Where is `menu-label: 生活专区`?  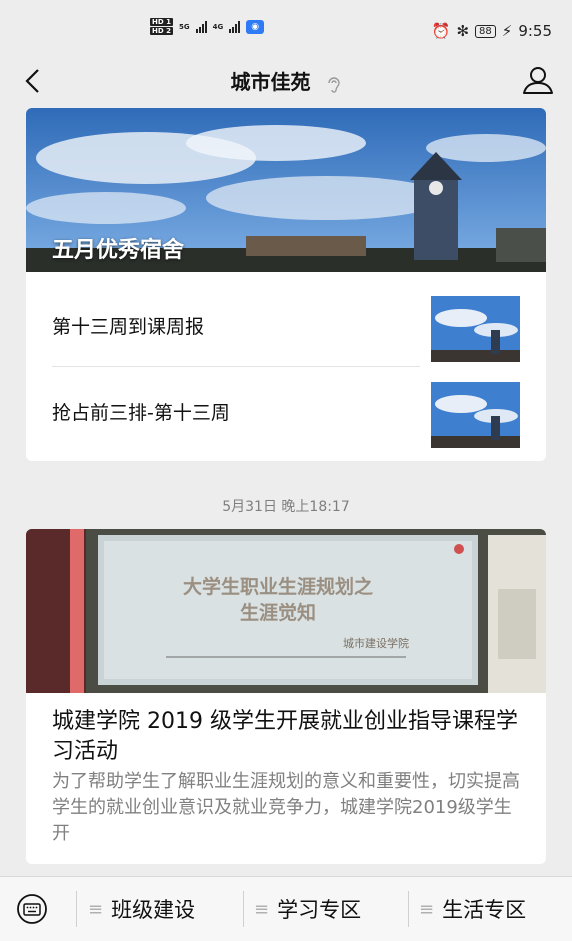 menu-label: 生活专区 is located at coordinates (484, 910).